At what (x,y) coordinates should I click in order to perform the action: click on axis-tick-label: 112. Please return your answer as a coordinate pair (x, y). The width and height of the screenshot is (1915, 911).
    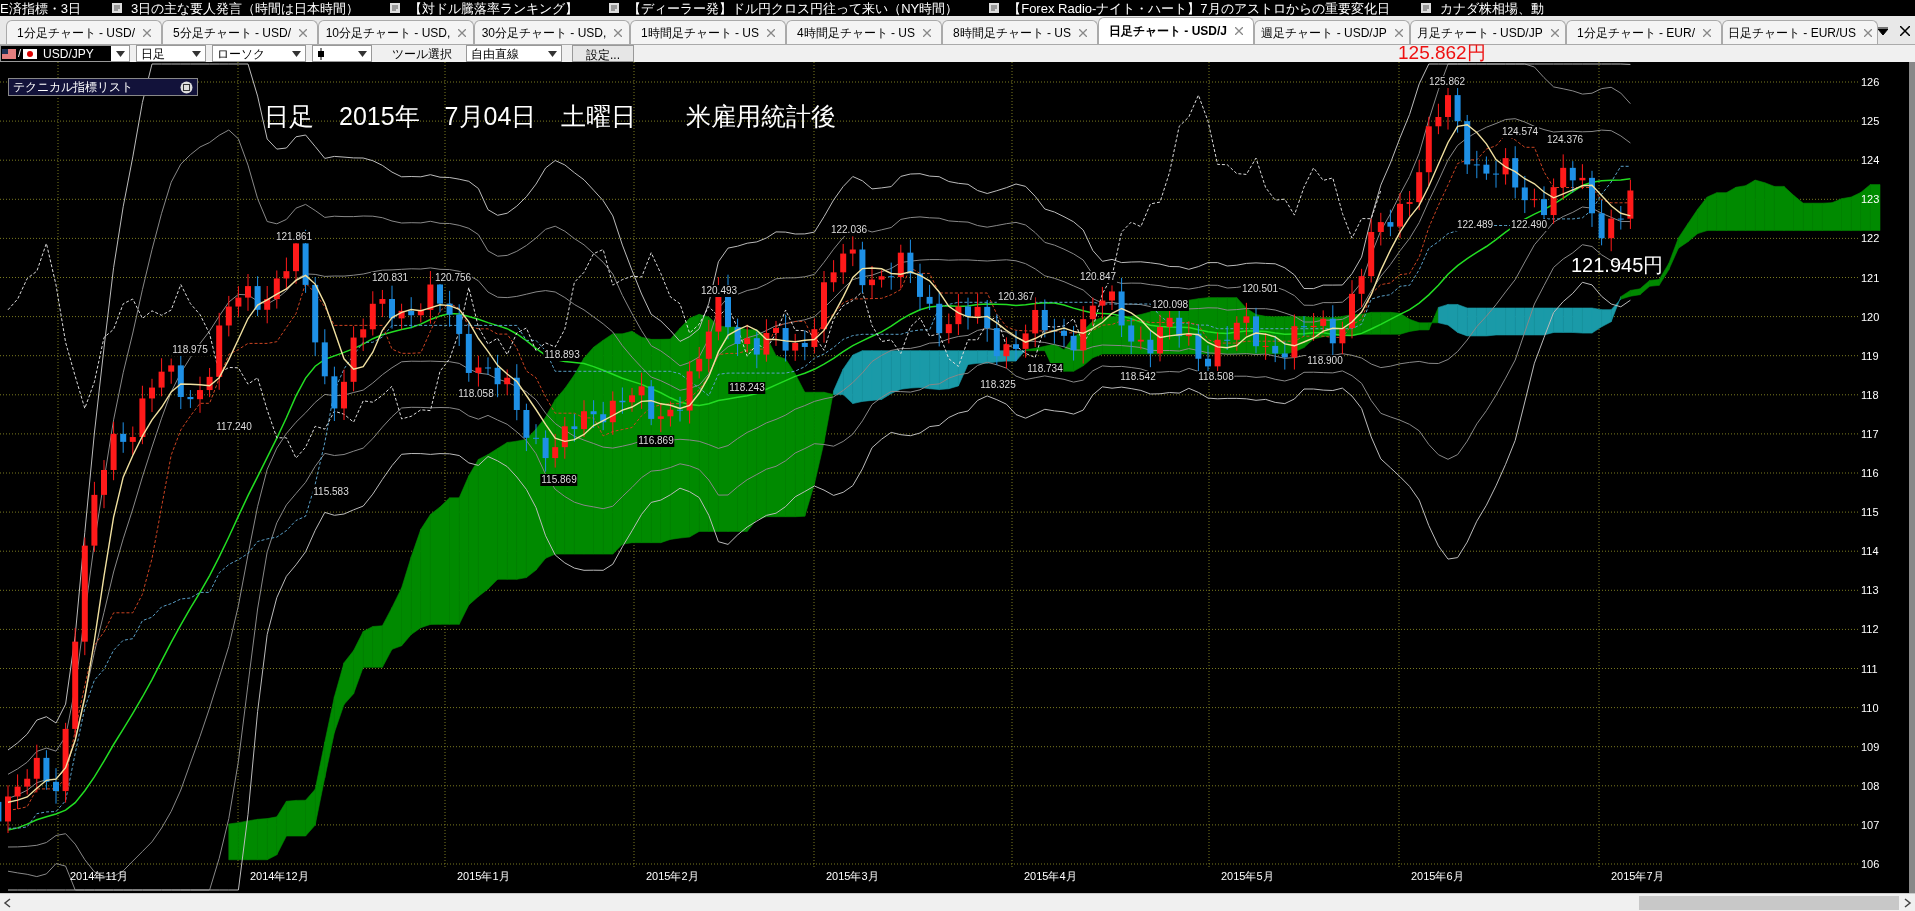
    Looking at the image, I should click on (1870, 629).